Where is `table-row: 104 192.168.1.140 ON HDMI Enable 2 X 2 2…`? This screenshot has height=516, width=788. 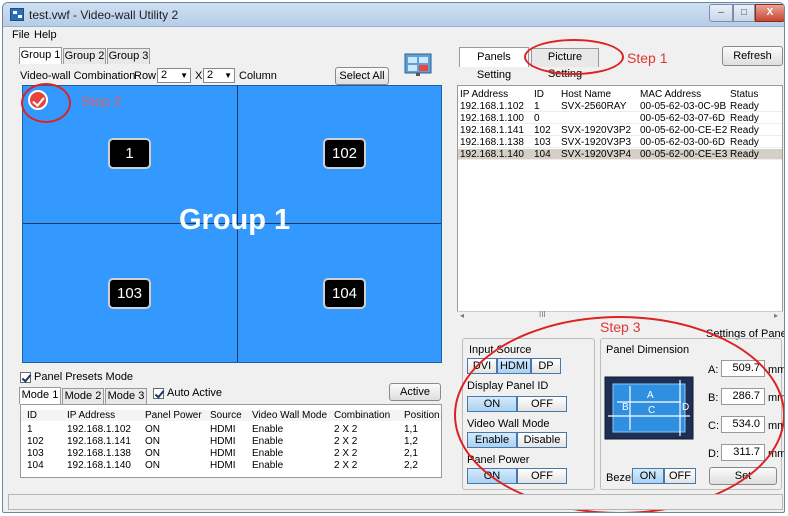
table-row: 104 192.168.1.140 ON HDMI Enable 2 X 2 2… is located at coordinates (231, 465).